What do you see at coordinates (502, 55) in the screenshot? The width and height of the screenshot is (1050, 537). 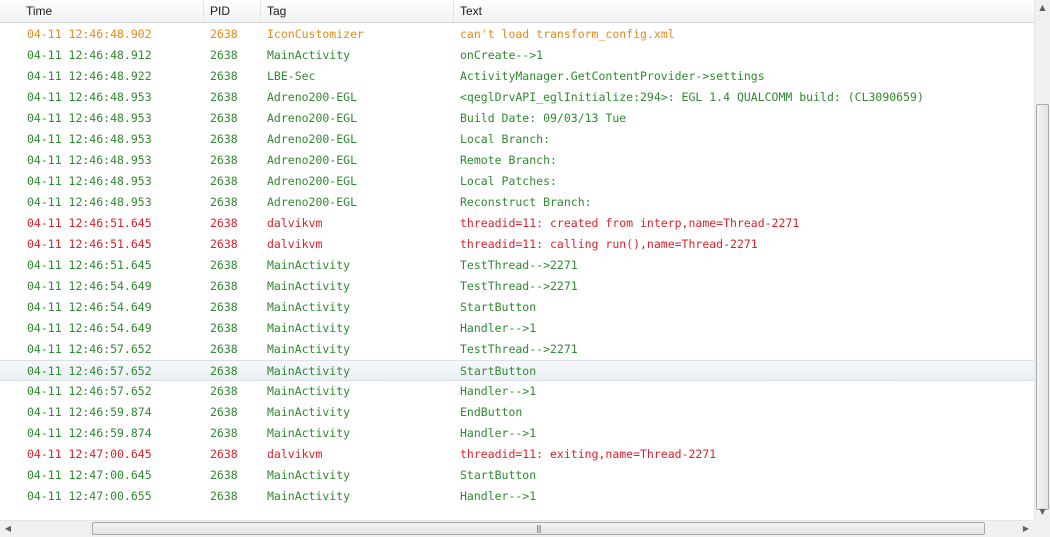 I see `log-text: onCreate-->1` at bounding box center [502, 55].